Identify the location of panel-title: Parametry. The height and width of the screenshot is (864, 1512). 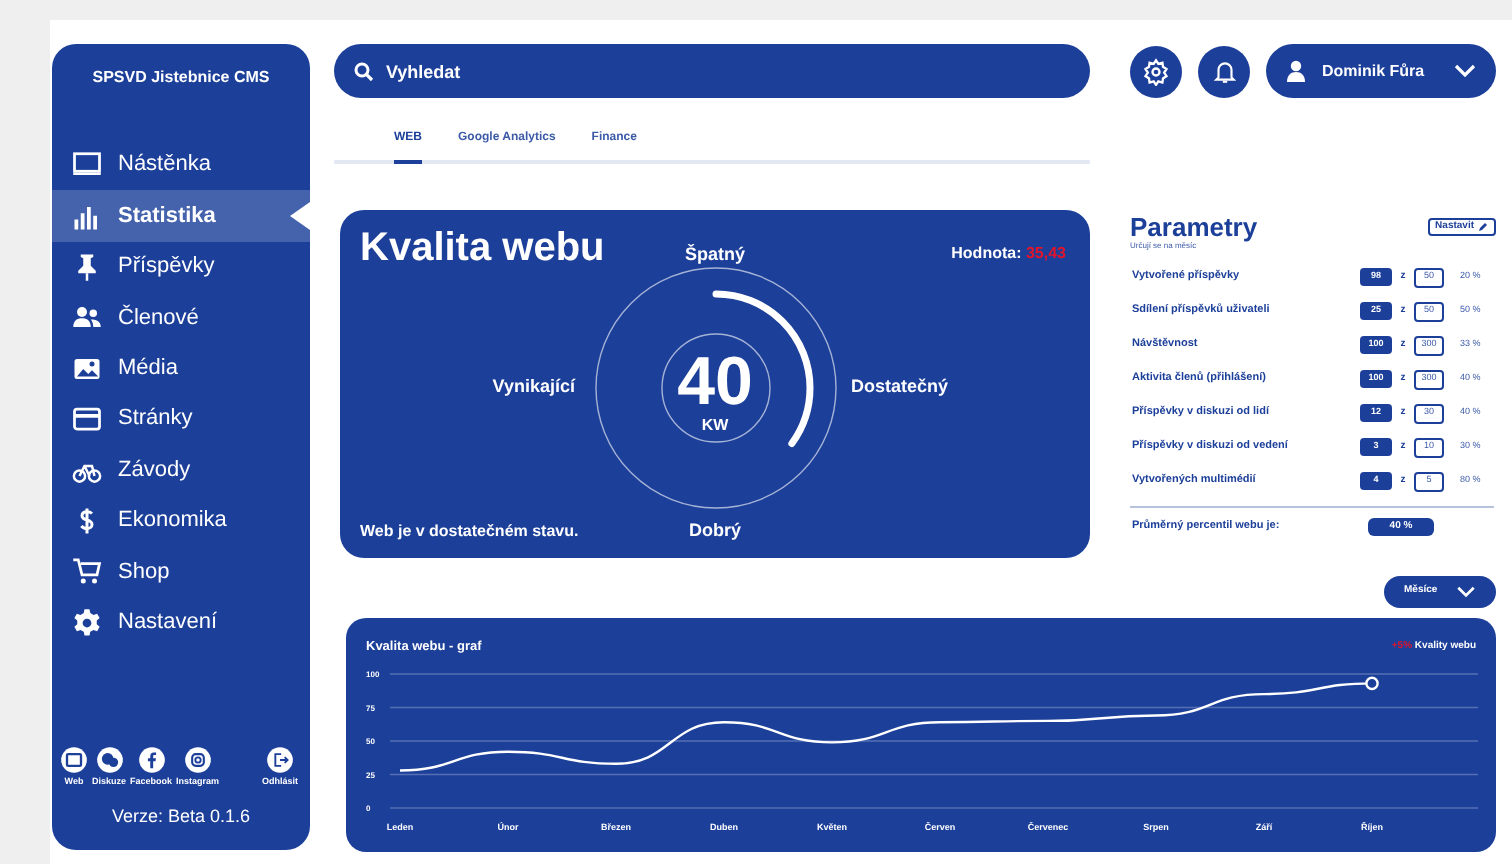
(1194, 227).